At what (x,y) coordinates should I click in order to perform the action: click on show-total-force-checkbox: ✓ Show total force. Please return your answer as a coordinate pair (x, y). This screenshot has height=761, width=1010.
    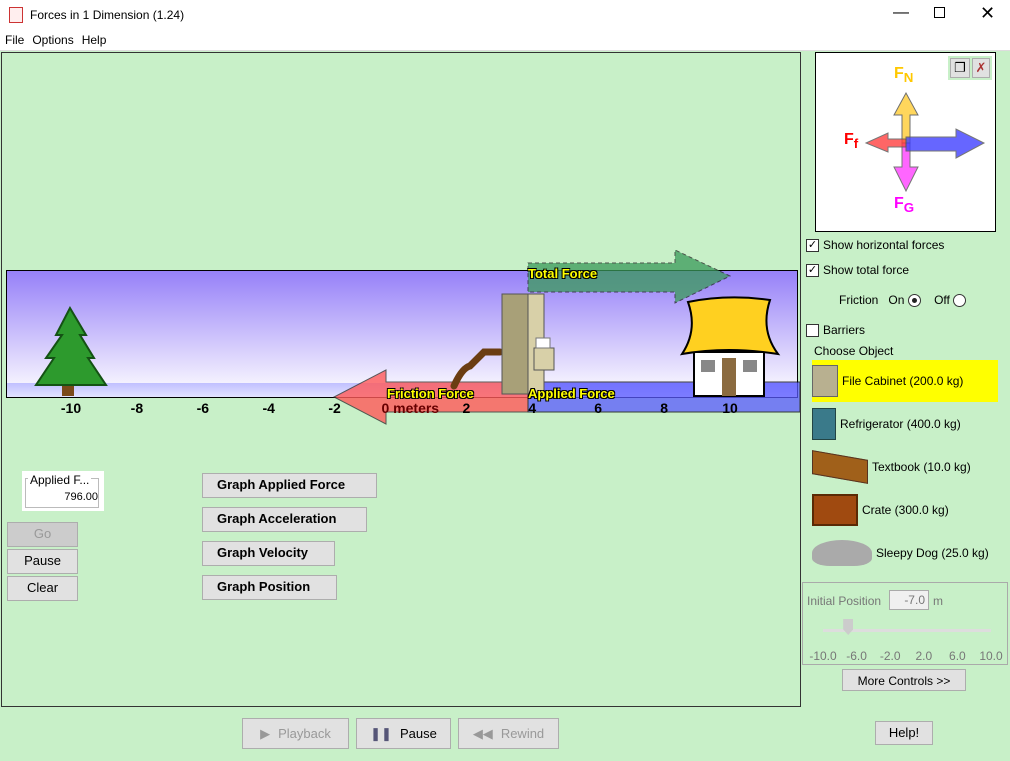
    Looking at the image, I should click on (858, 270).